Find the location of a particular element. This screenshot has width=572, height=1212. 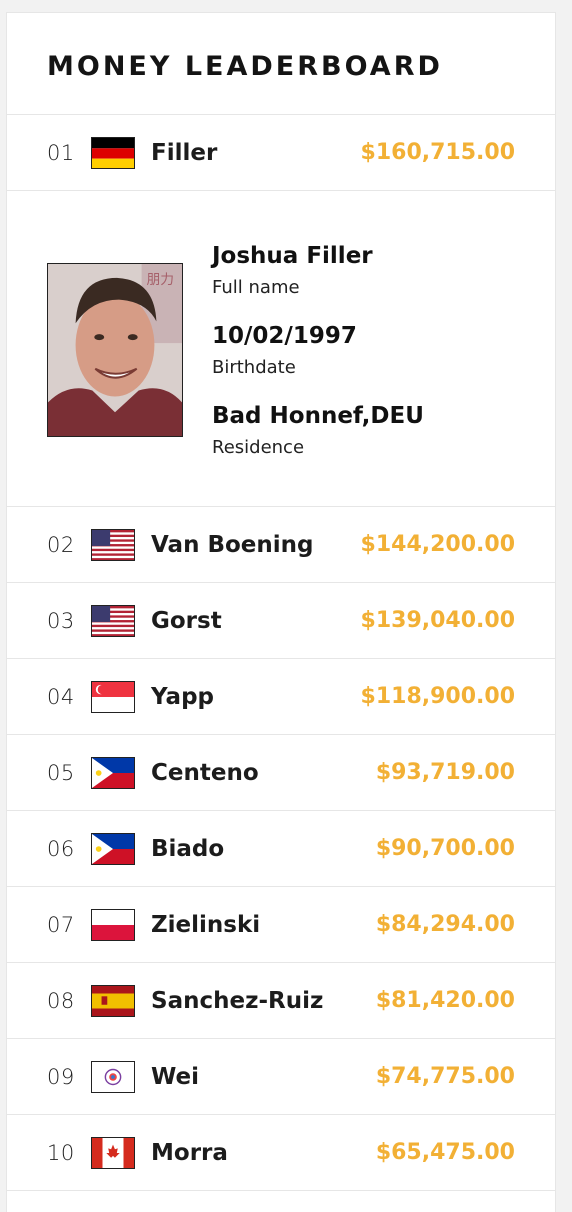

rank: 10 is located at coordinates (61, 1152).